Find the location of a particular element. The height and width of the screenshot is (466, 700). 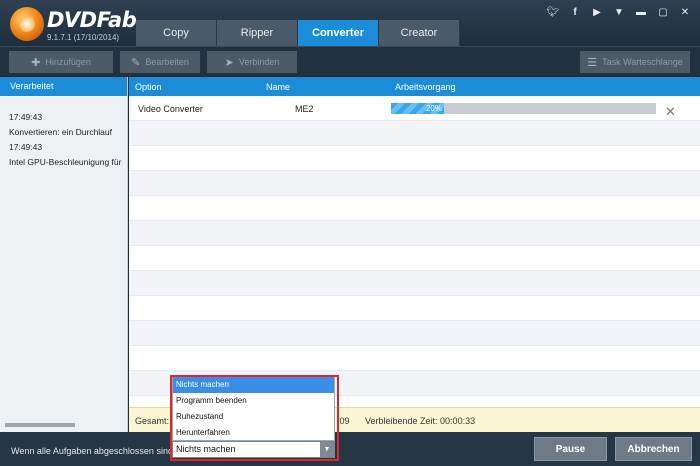

window-controls: 🐦︎ f ▶ ▼ ▬ ▢ ✕ is located at coordinates (619, 12).